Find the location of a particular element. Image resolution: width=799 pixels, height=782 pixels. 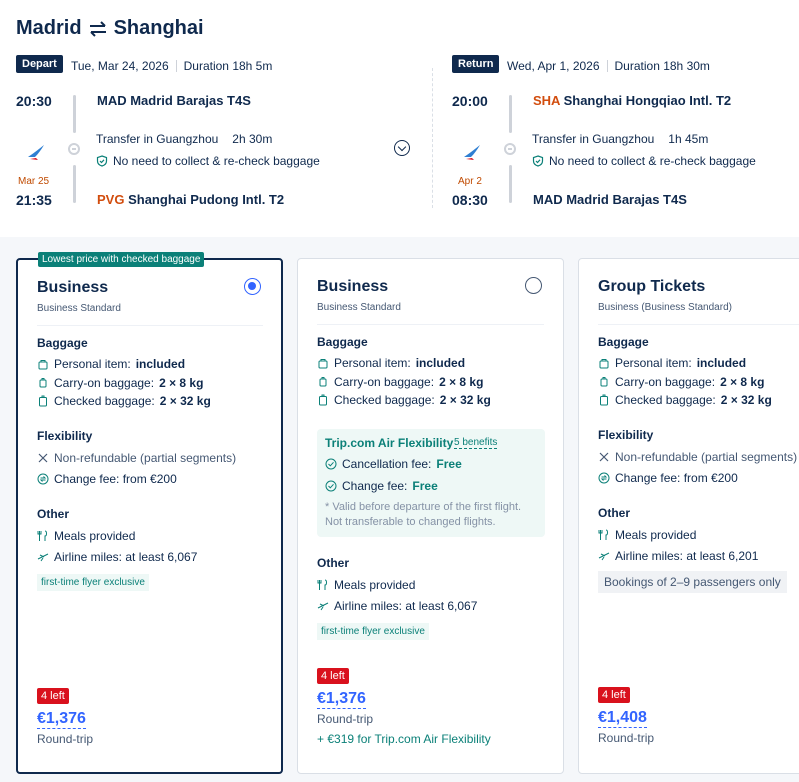

depart-arrival-time: 21:35 is located at coordinates (34, 200).